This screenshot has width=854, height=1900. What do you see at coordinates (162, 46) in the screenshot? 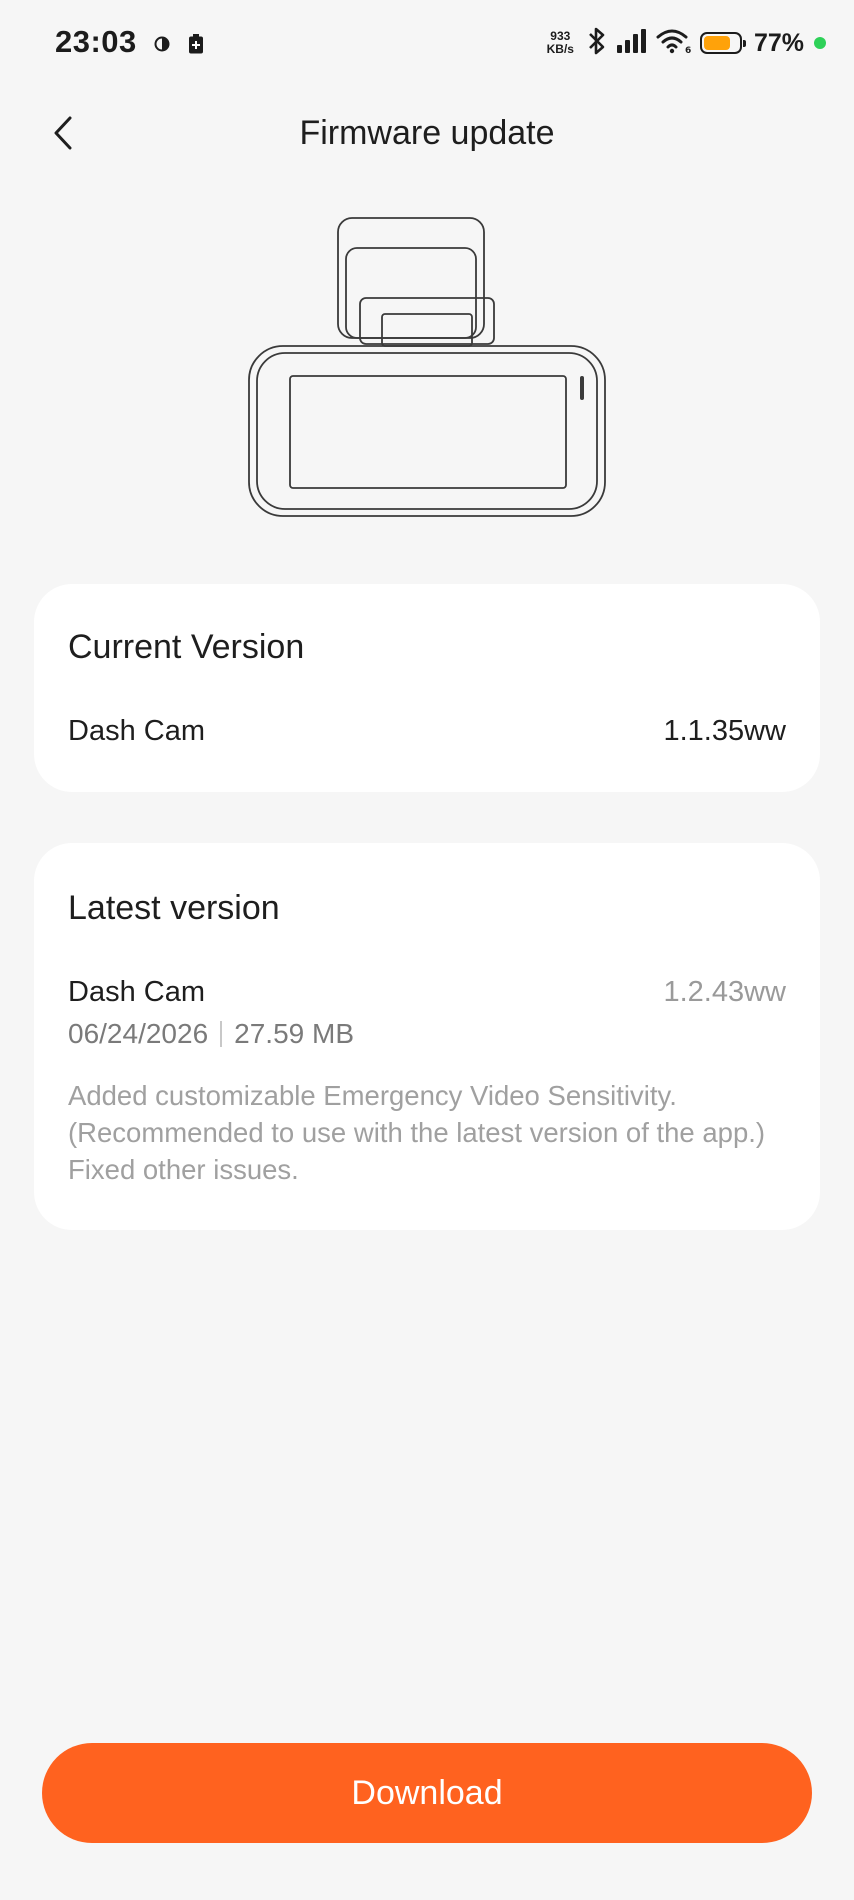
I see `moon-icon` at bounding box center [162, 46].